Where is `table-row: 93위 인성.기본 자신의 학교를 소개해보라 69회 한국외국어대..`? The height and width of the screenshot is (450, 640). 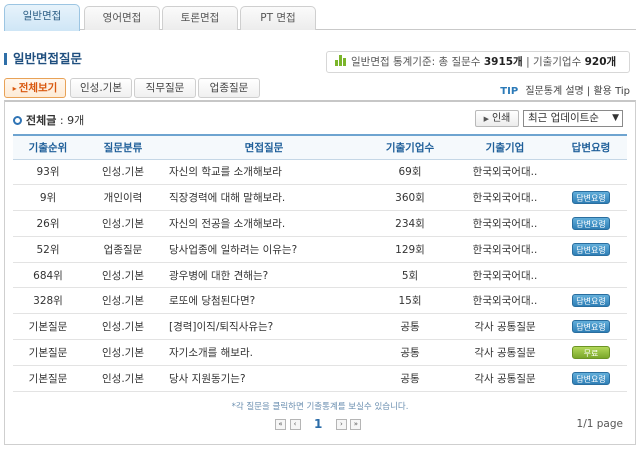 table-row: 93위 인성.기본 자신의 학교를 소개해보라 69회 한국외국어대.. is located at coordinates (320, 172).